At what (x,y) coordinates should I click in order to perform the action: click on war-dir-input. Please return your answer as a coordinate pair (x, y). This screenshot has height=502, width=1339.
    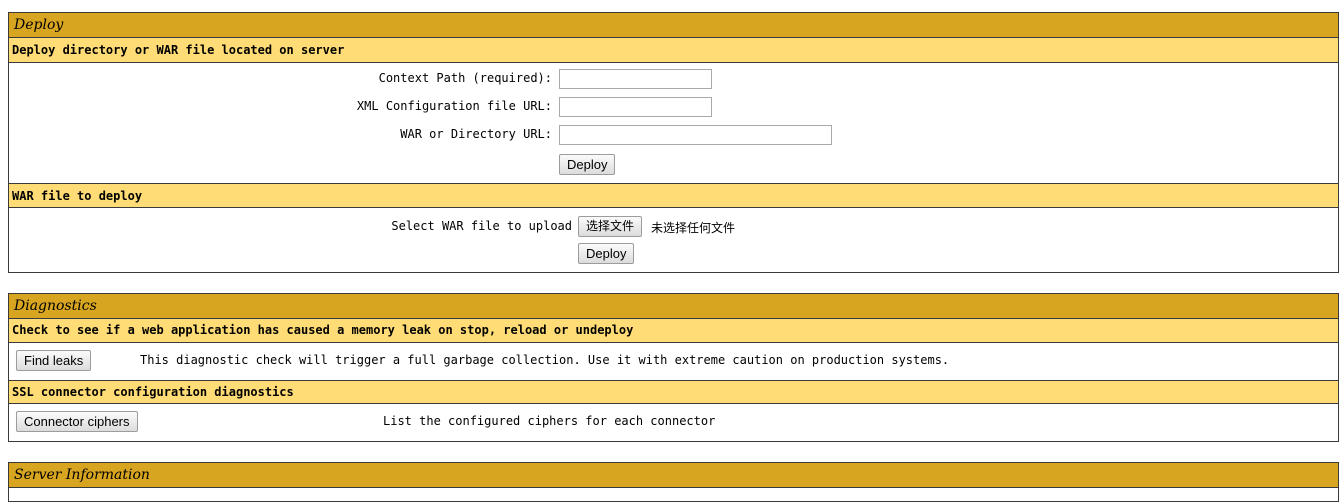
    Looking at the image, I should click on (695, 135).